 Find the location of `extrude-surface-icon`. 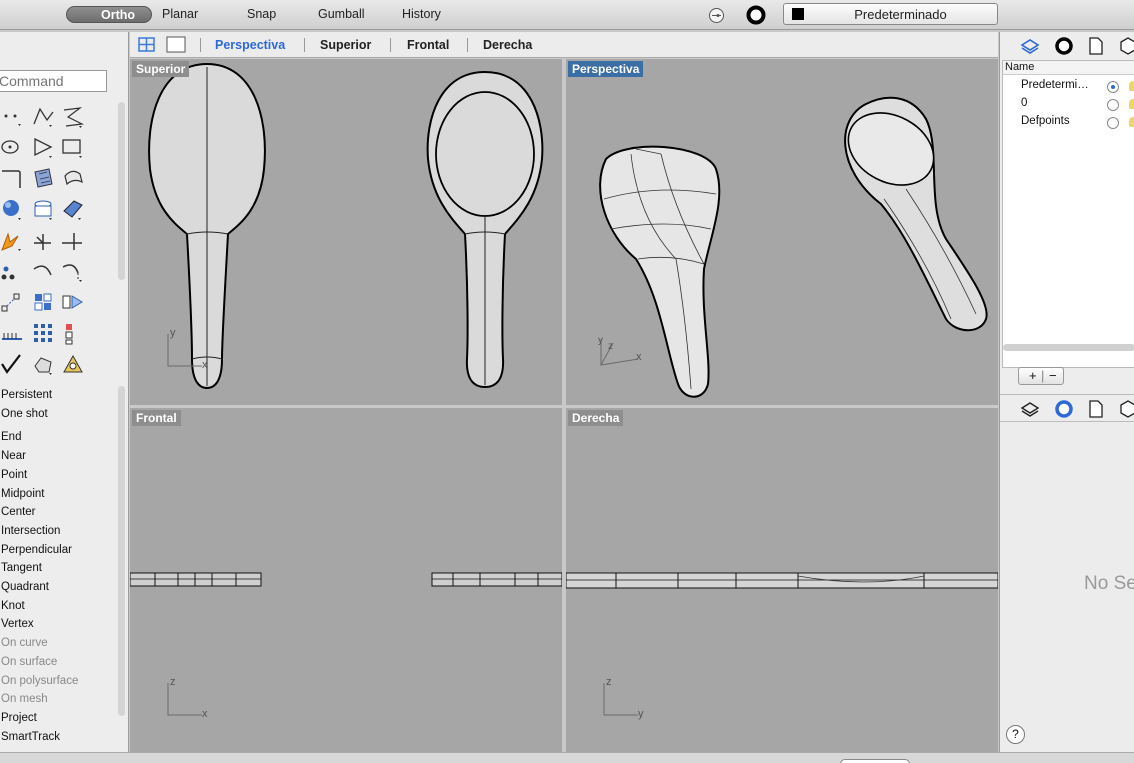

extrude-surface-icon is located at coordinates (73, 179).